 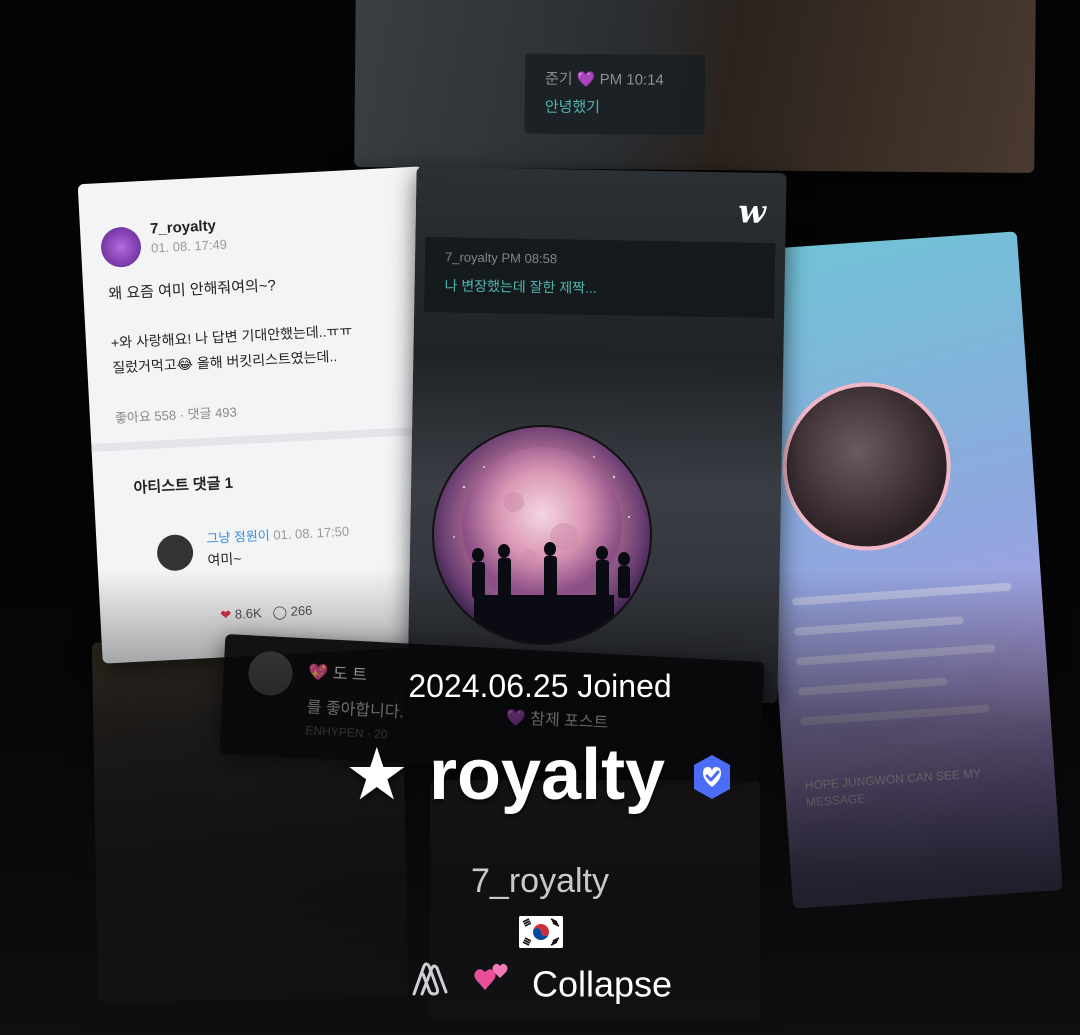 What do you see at coordinates (192, 290) in the screenshot?
I see `post-line: 왜 요즘 여미 안해줘여의~?` at bounding box center [192, 290].